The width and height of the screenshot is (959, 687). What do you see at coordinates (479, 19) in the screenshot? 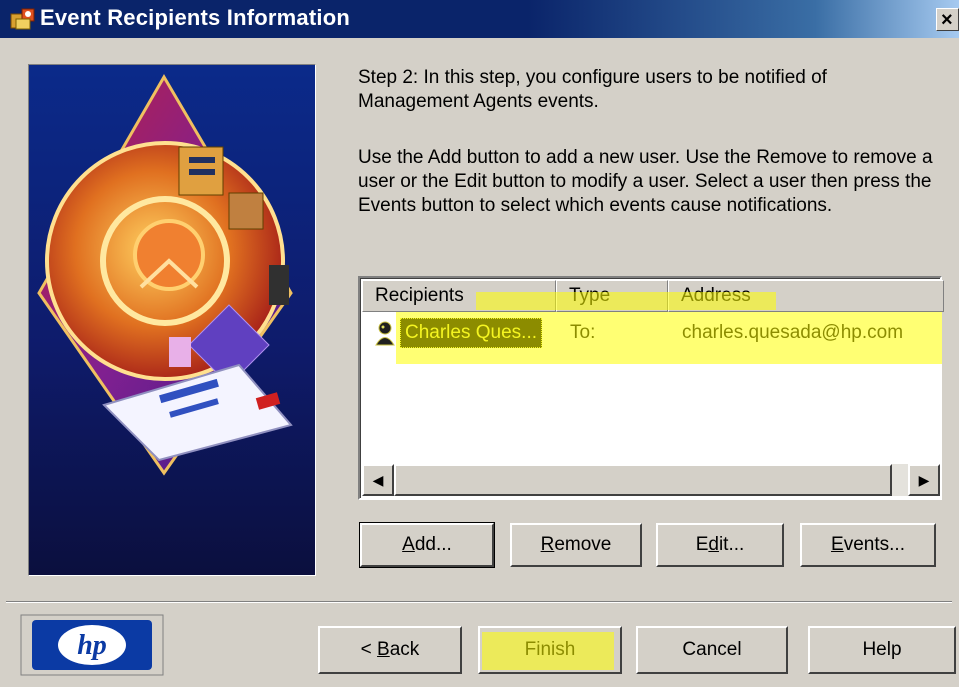
I see `title-bar: Event Recipients Information ×` at bounding box center [479, 19].